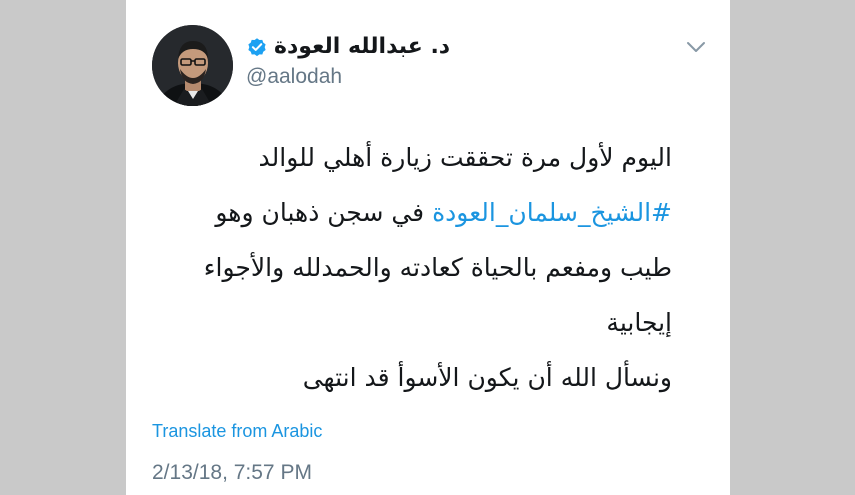 The height and width of the screenshot is (495, 855). Describe the element at coordinates (232, 473) in the screenshot. I see `tweet-timestamp: 2/13/18, 7:57 PM` at that location.